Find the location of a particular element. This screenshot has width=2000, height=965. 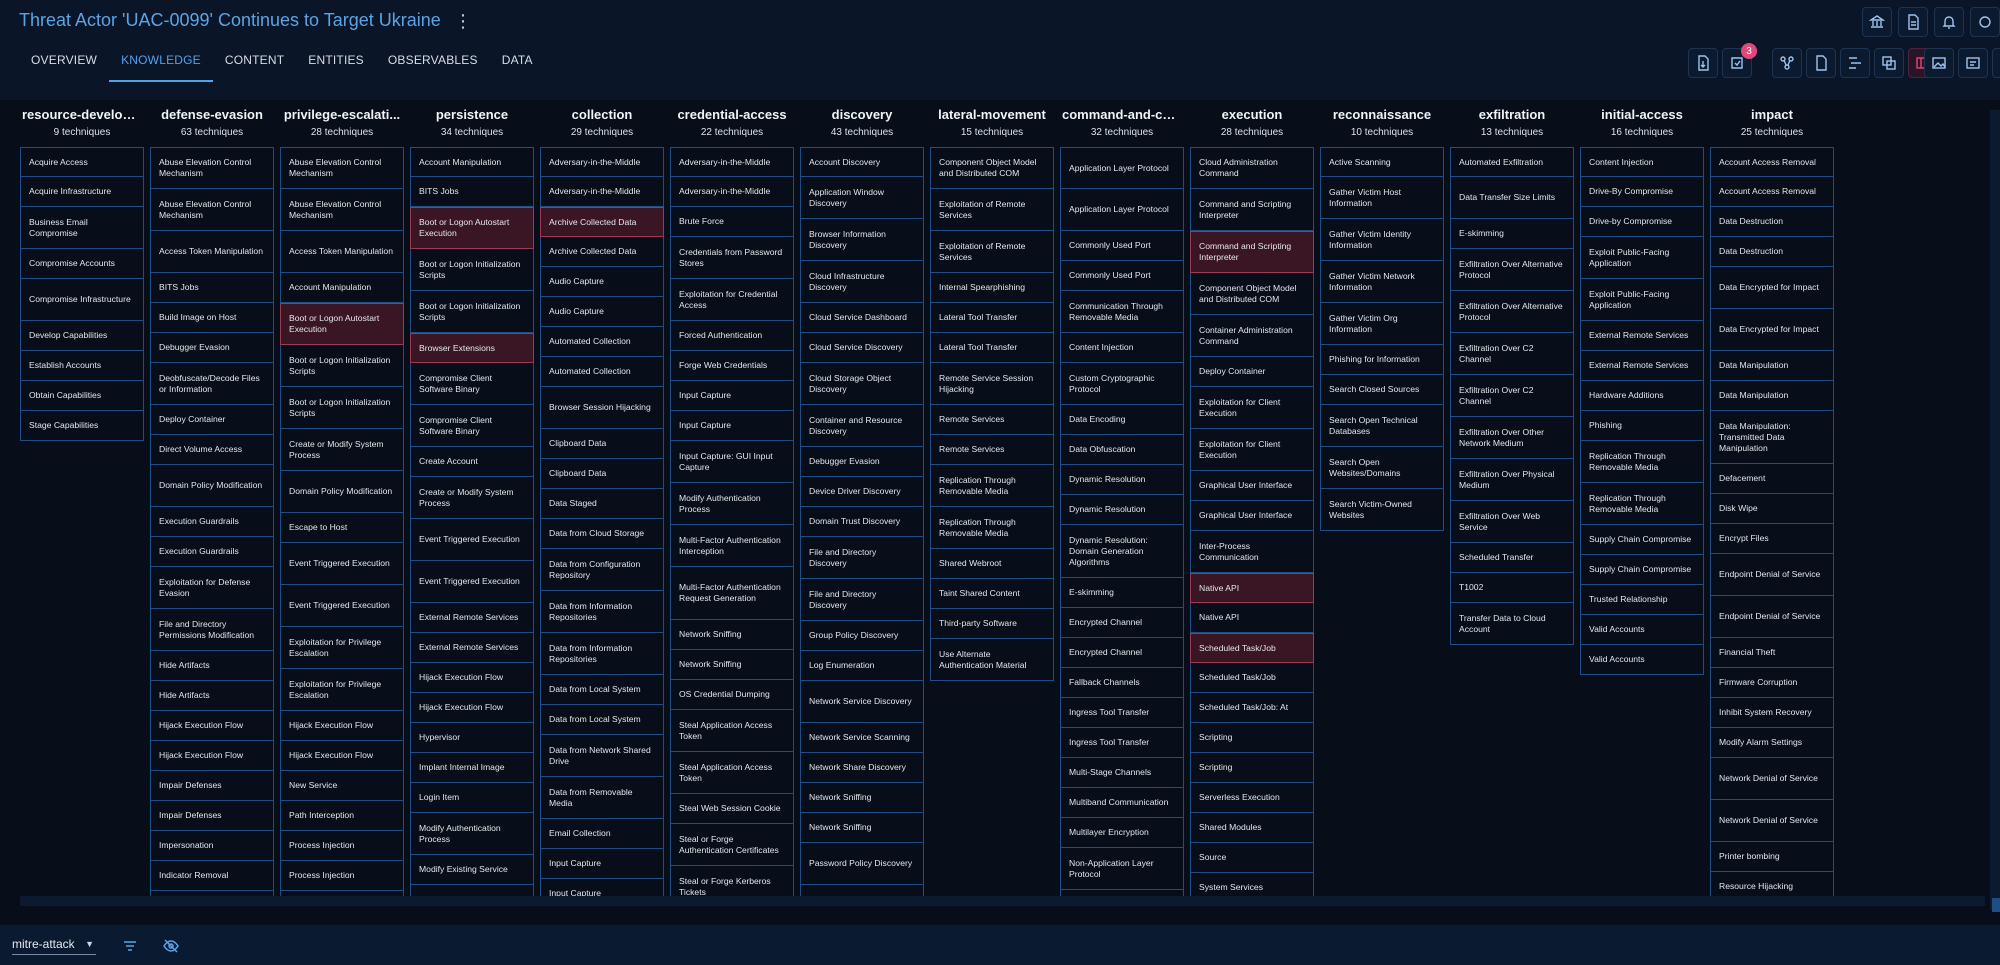

tab-observables: OBSERVABLES is located at coordinates (433, 63).